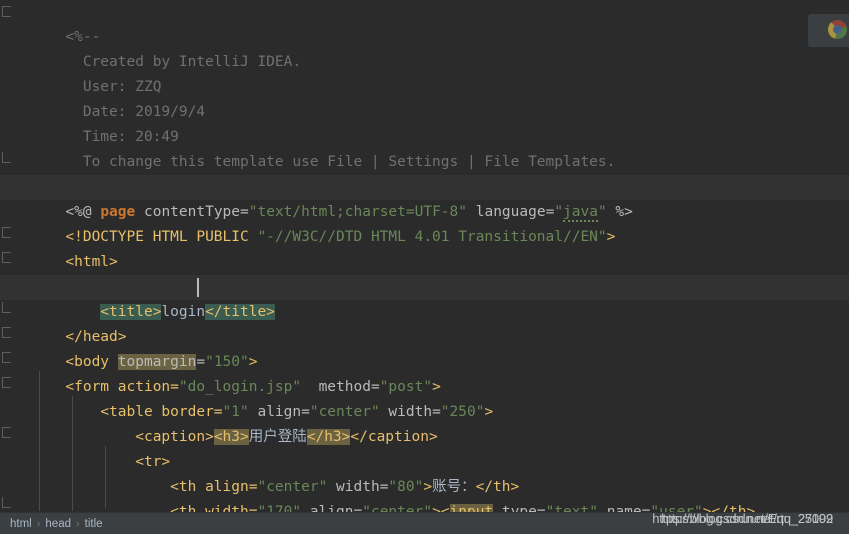  What do you see at coordinates (21, 524) in the screenshot?
I see `breadcrumb-item-html: html` at bounding box center [21, 524].